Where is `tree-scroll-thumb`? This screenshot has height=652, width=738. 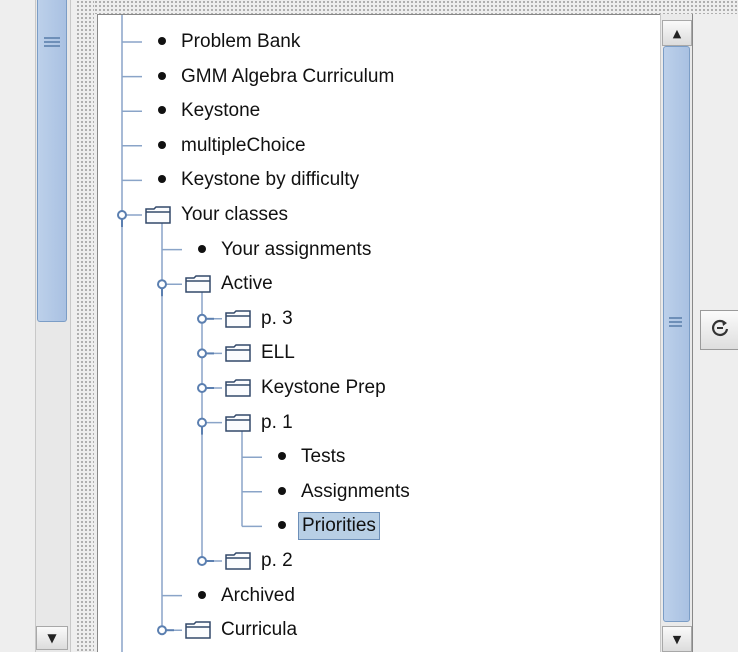 tree-scroll-thumb is located at coordinates (676, 334).